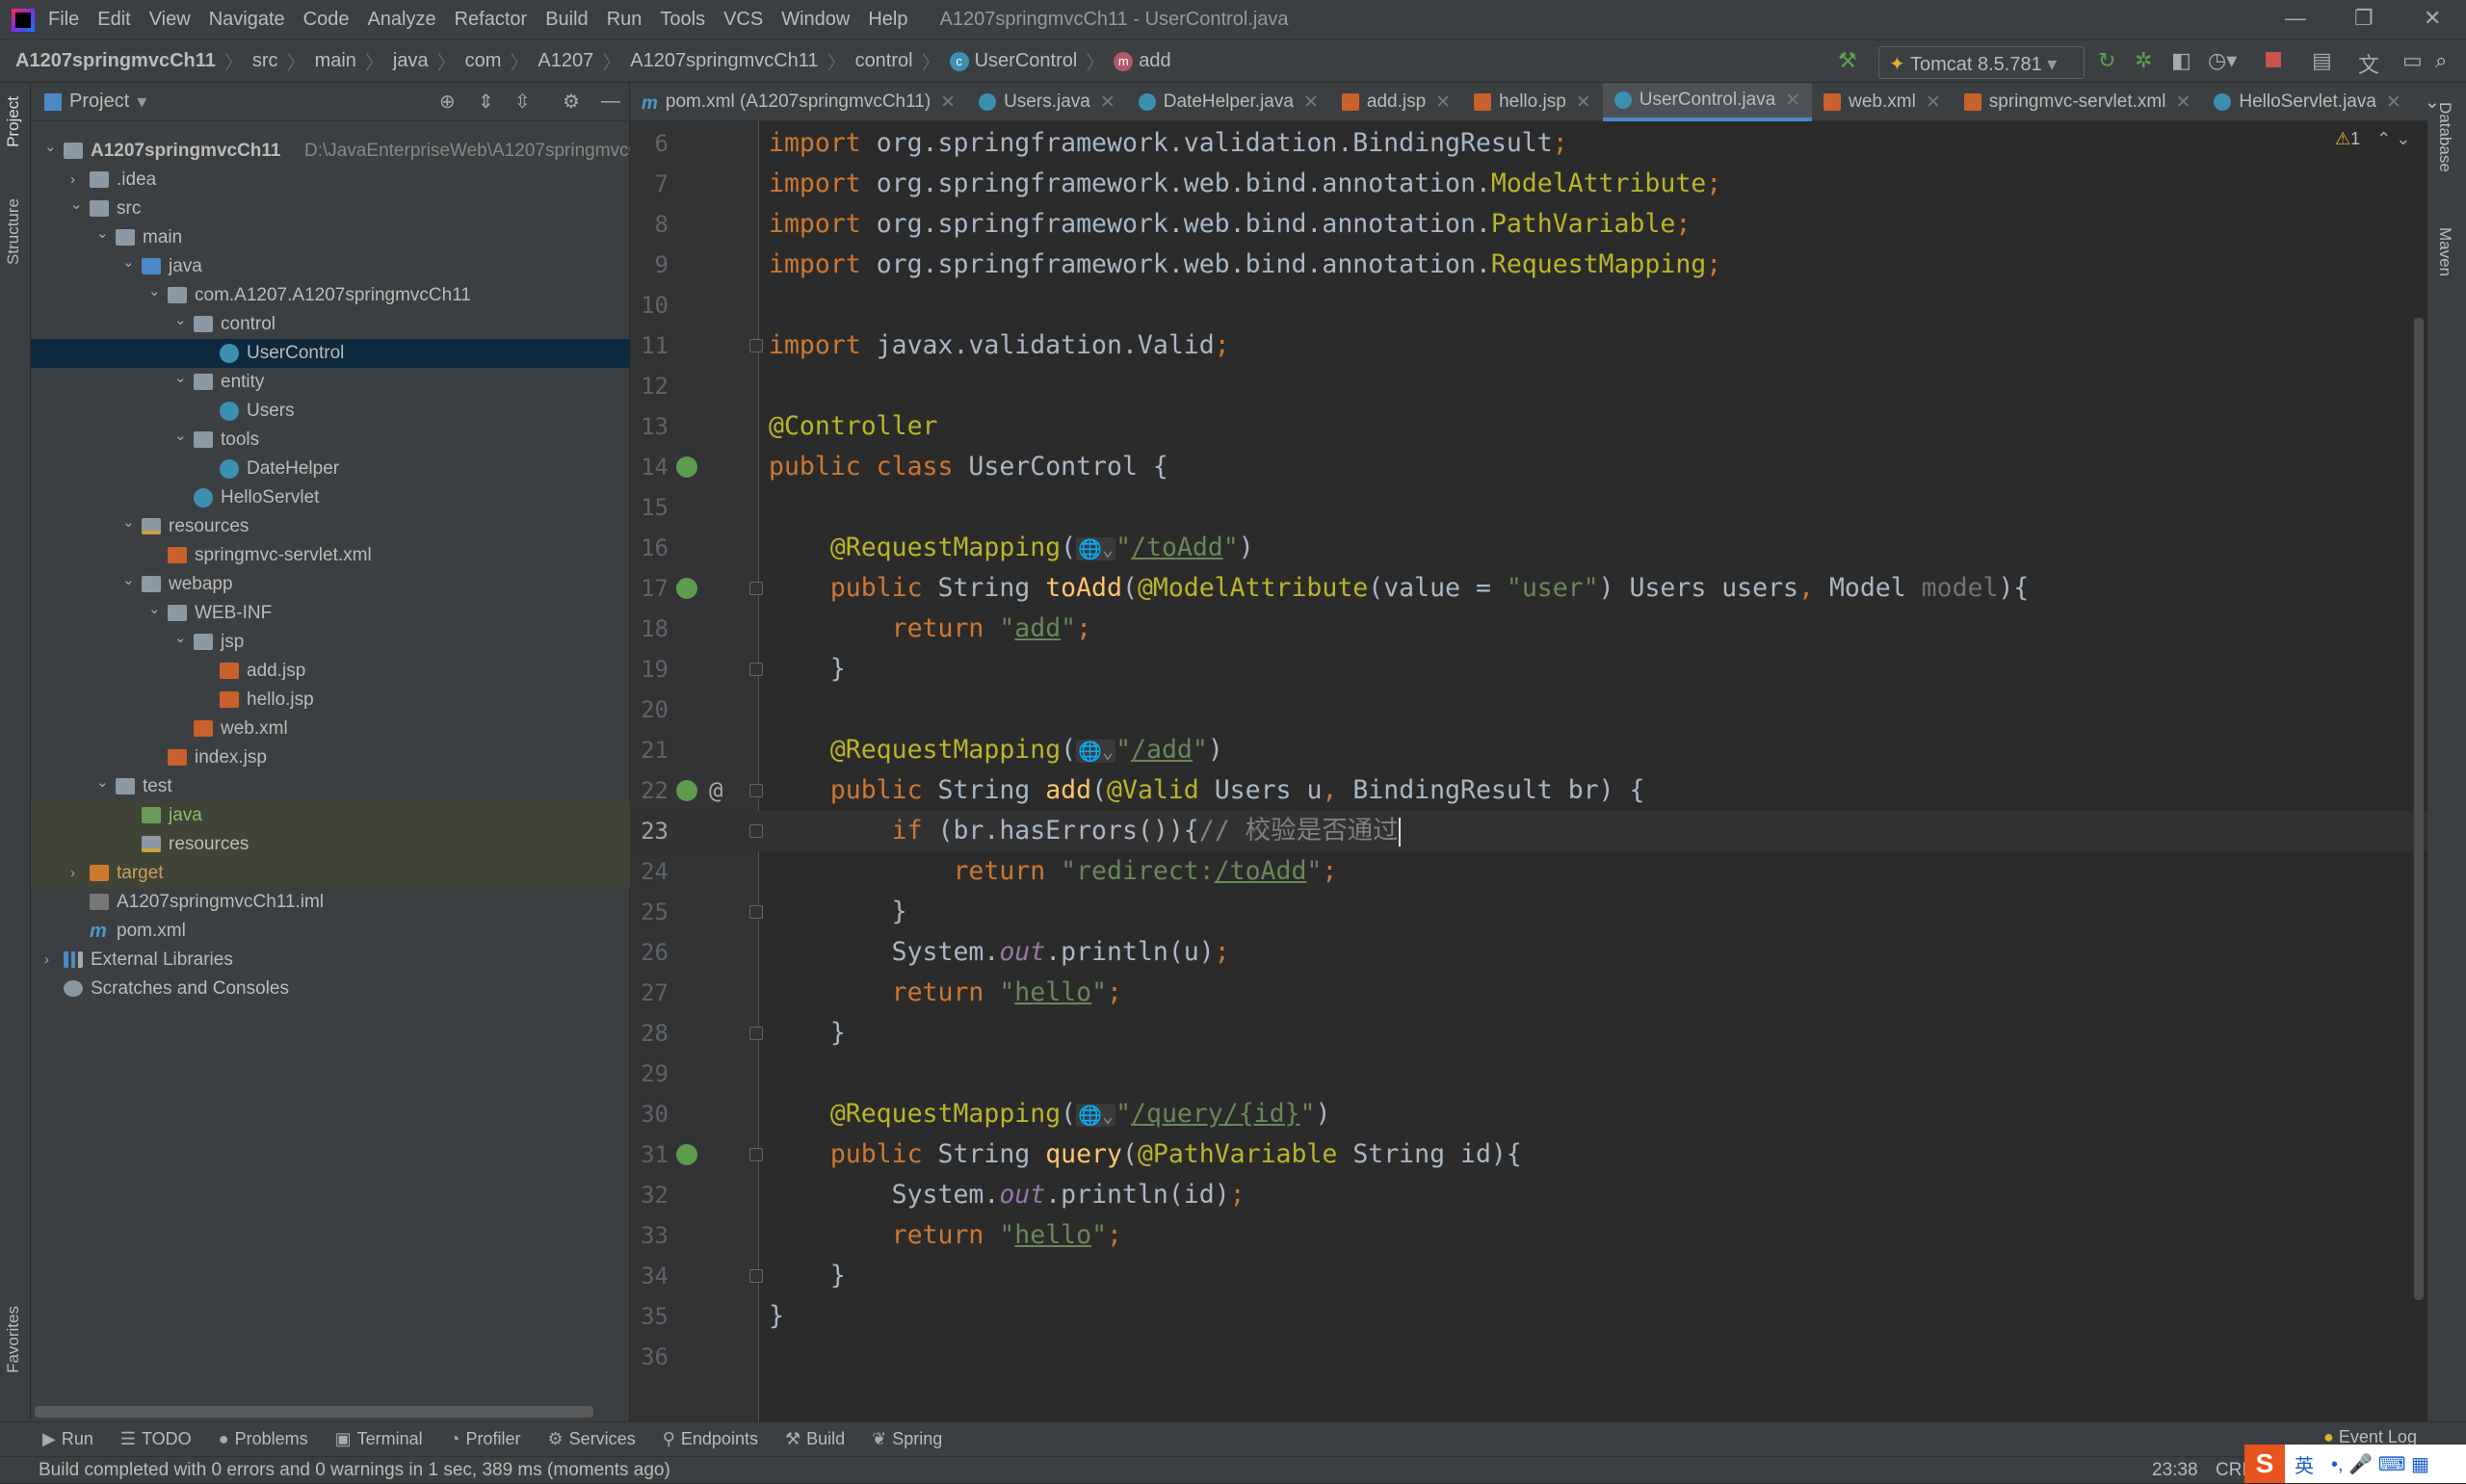 This screenshot has height=1484, width=2466. Describe the element at coordinates (1528, 831) in the screenshot. I see `code-line: 23 if (br.hasErrors()){// 校验是否通过` at that location.